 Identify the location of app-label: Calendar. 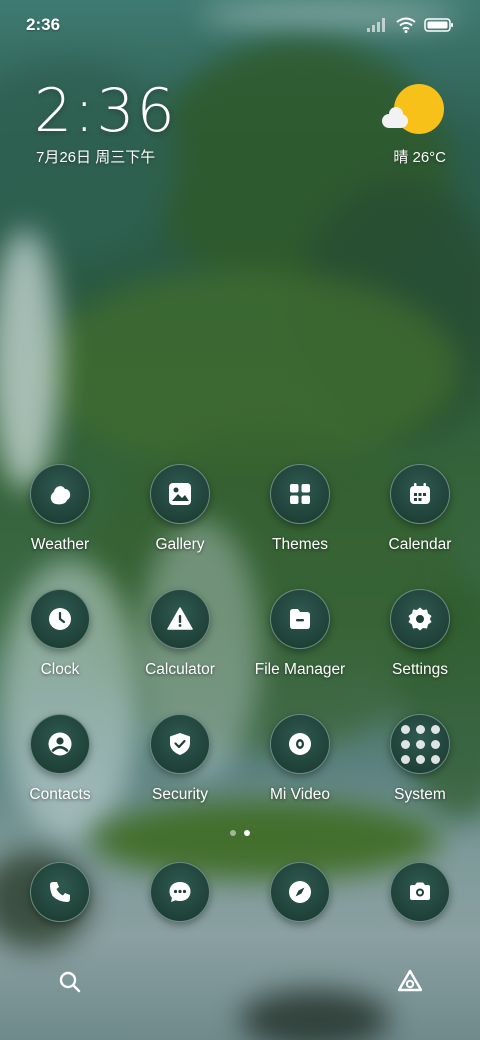
(420, 544).